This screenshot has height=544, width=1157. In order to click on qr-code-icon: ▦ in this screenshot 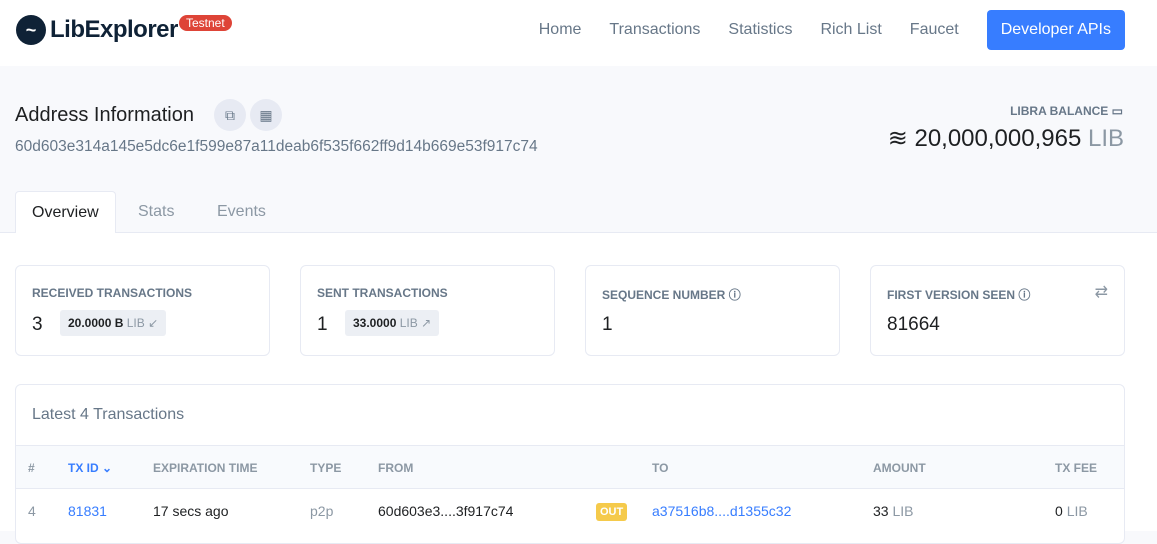, I will do `click(266, 115)`.